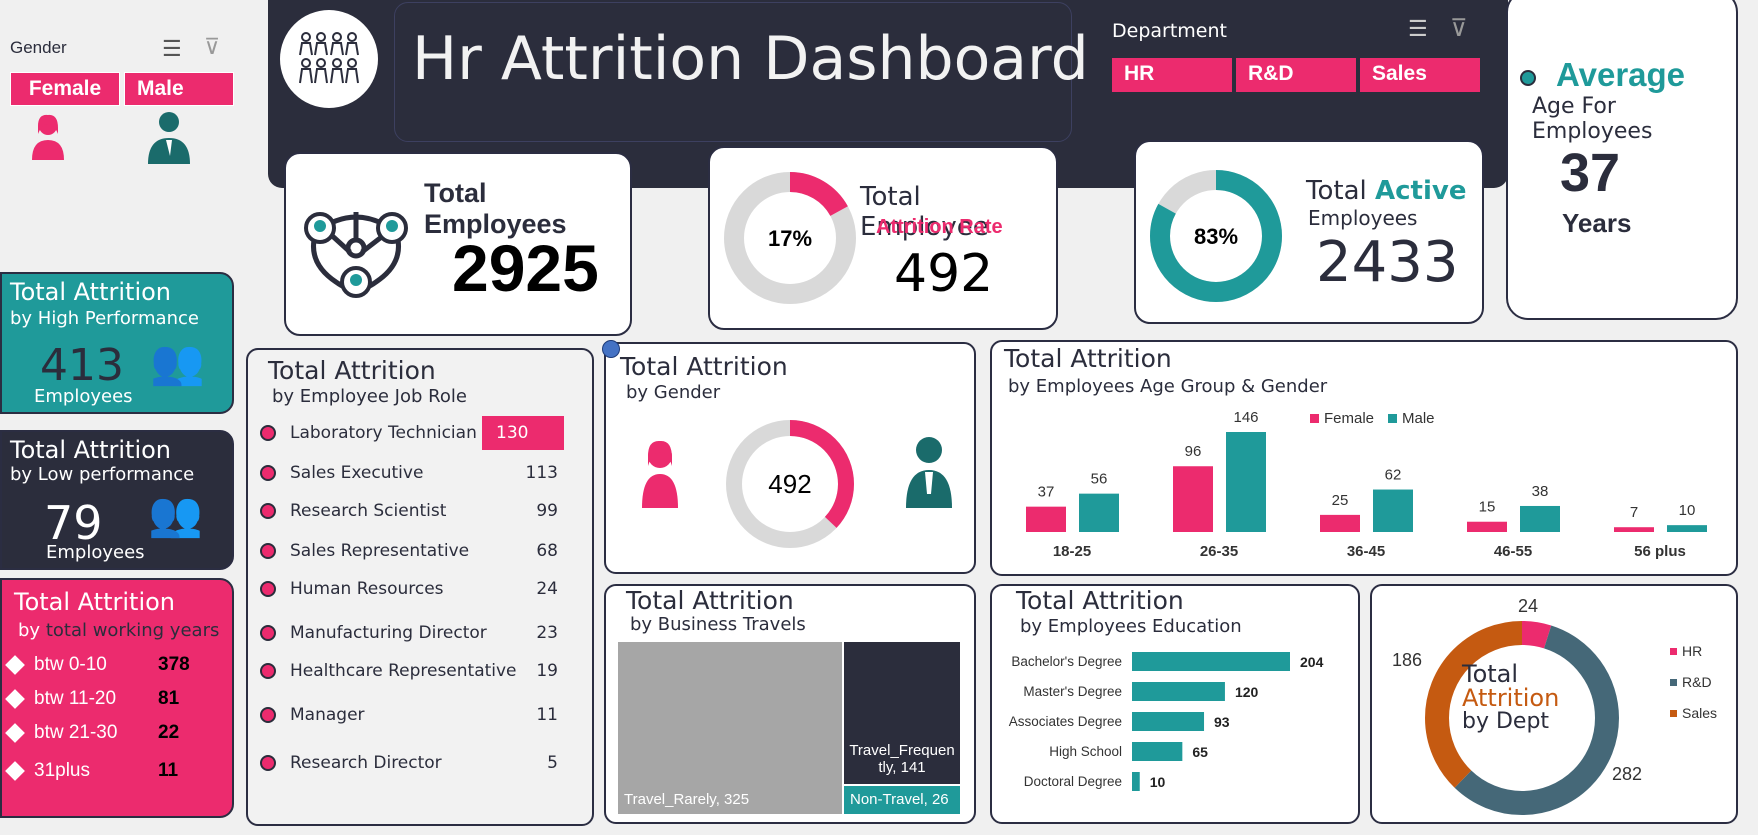  I want to click on attrition-rate-pct: 17%, so click(790, 238).